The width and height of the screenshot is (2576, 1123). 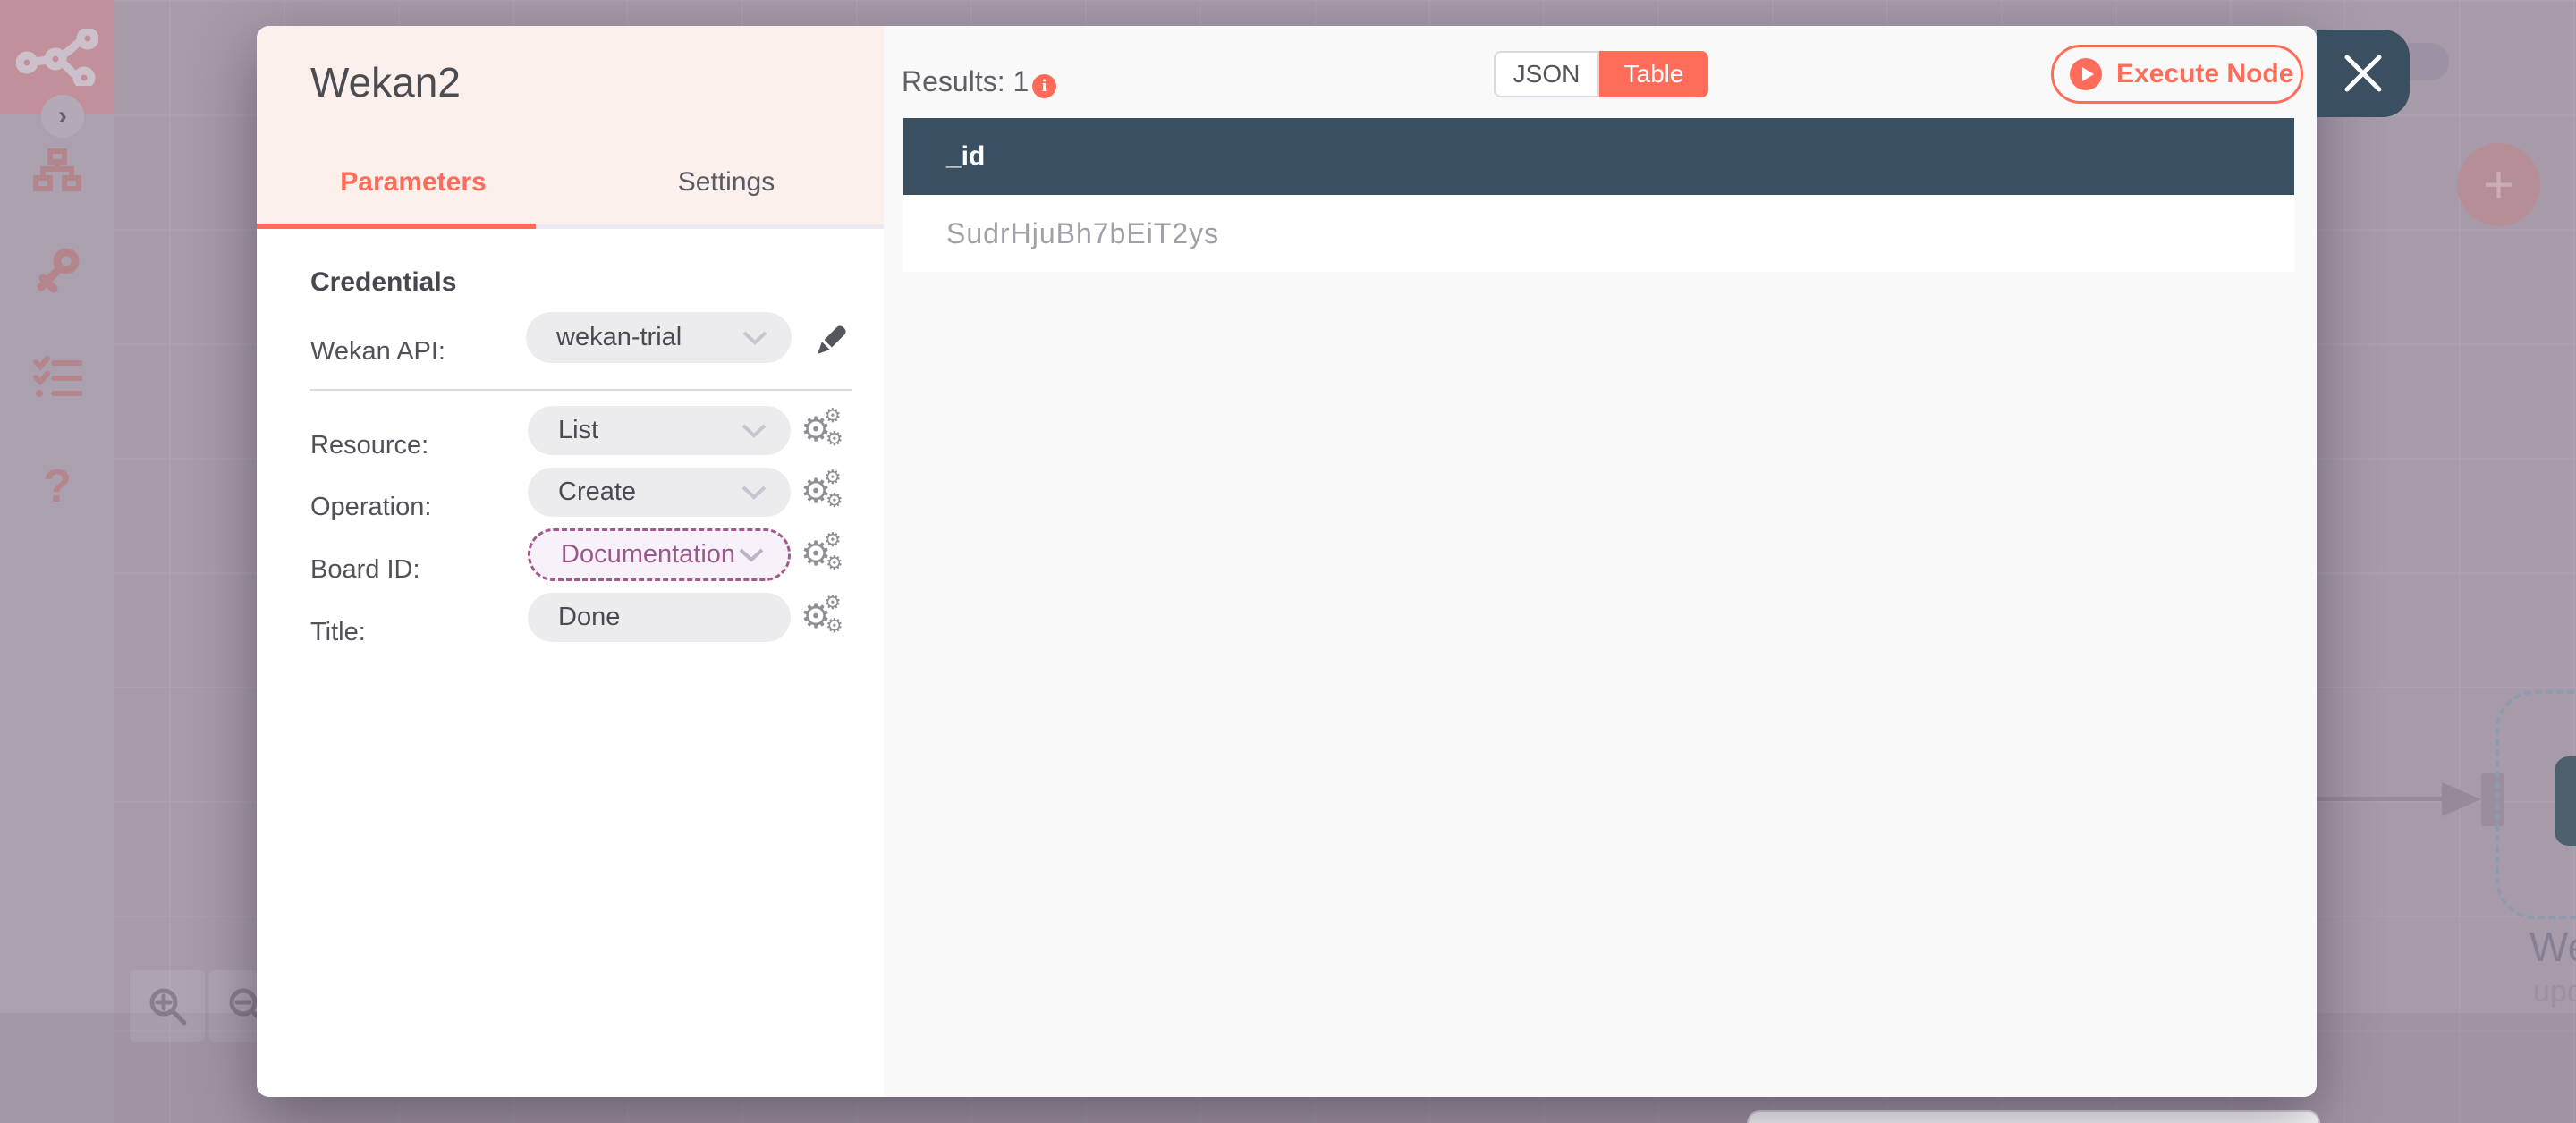 I want to click on checklist-icon, so click(x=57, y=376).